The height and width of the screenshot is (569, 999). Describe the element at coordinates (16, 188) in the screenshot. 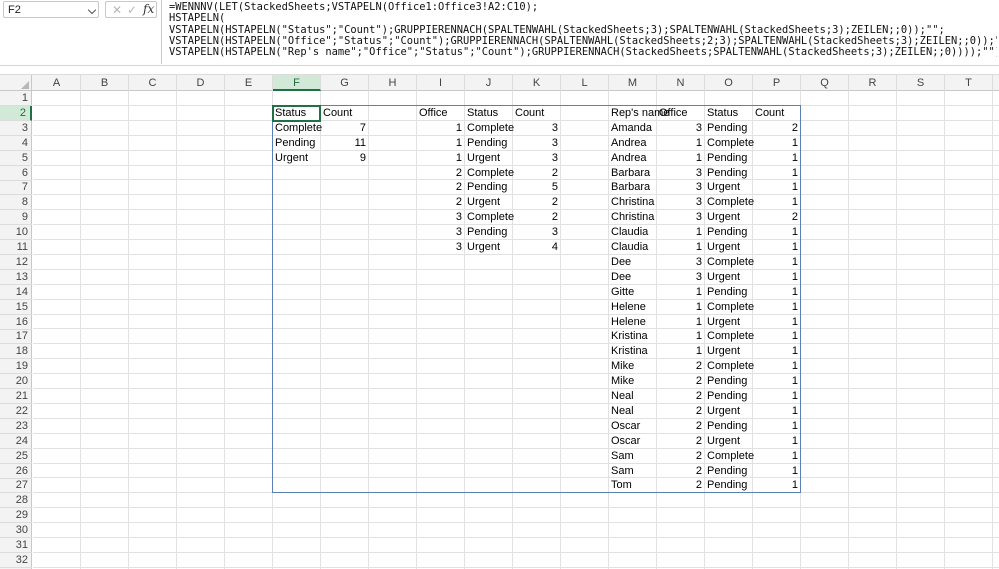

I see `row-header-7: 7` at that location.